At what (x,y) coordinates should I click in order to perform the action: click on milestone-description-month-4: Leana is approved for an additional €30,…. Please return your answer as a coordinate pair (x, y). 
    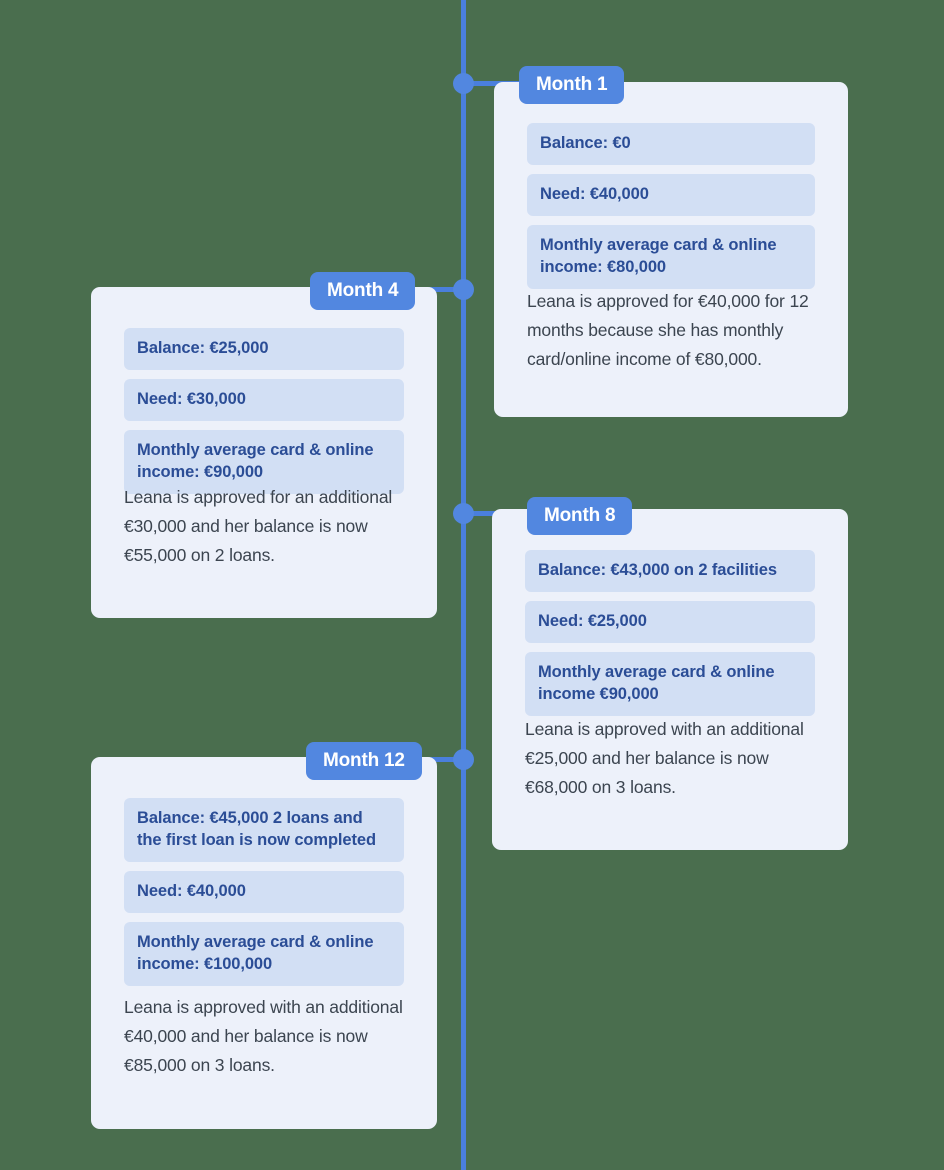
    Looking at the image, I should click on (258, 526).